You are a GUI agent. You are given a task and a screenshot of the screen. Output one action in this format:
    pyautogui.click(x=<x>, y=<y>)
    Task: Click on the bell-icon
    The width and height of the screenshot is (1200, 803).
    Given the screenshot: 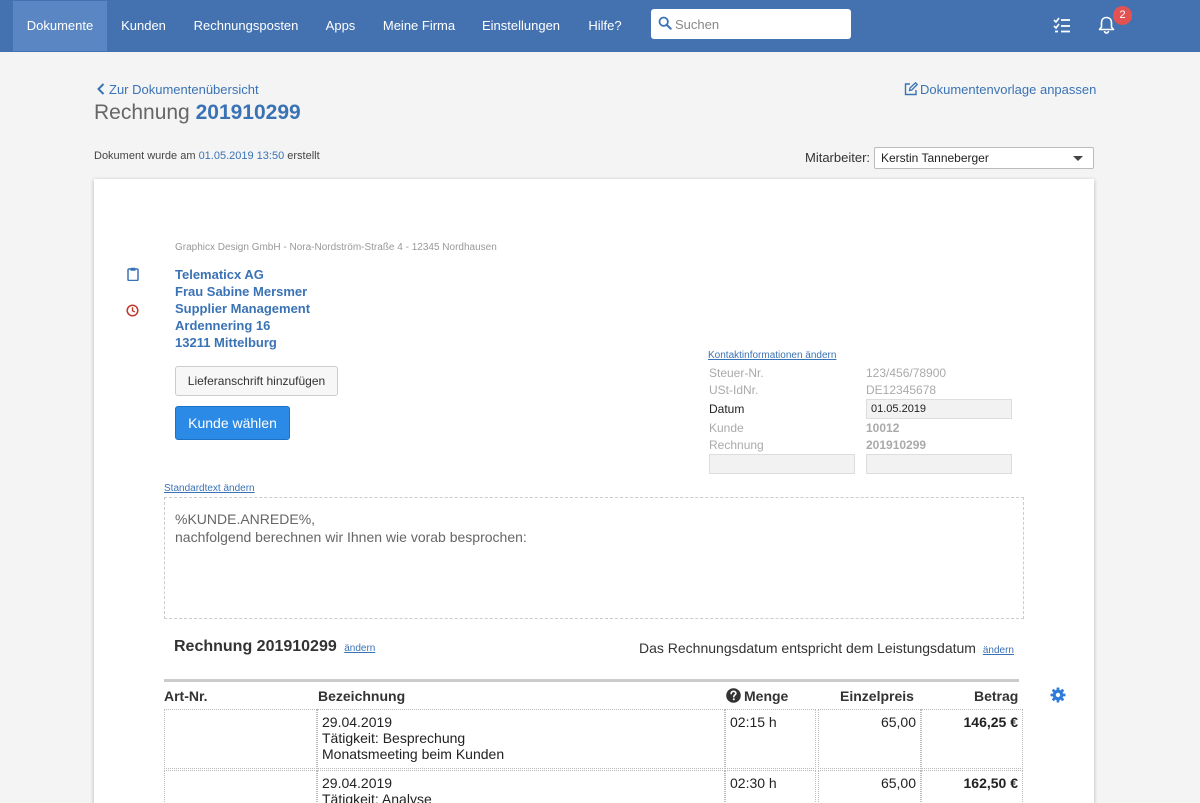 What is the action you would take?
    pyautogui.click(x=1106, y=25)
    